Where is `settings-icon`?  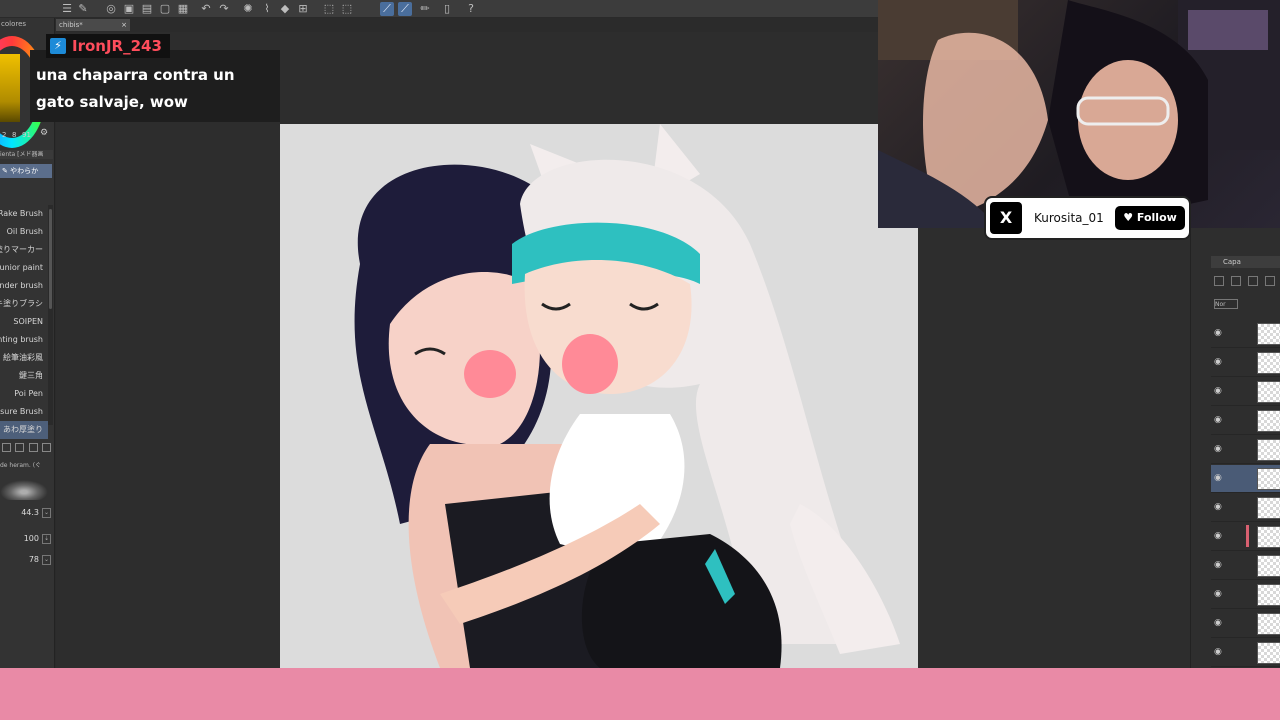 settings-icon is located at coordinates (7, 447).